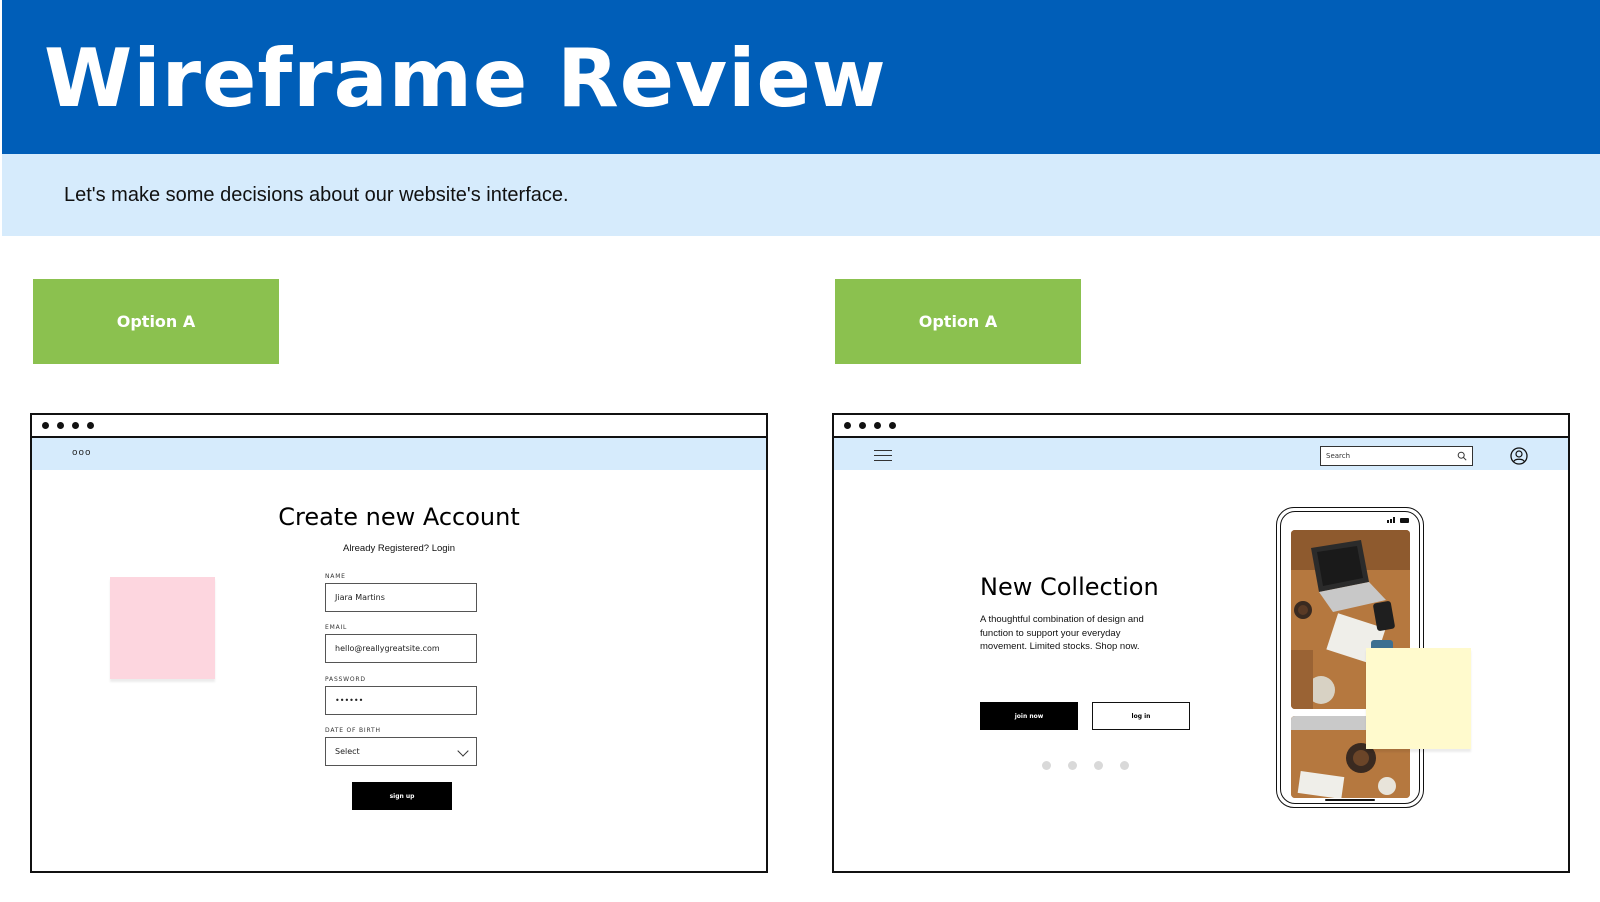 The width and height of the screenshot is (1600, 902). I want to click on email-input: hello@reallygreatsite.com, so click(401, 648).